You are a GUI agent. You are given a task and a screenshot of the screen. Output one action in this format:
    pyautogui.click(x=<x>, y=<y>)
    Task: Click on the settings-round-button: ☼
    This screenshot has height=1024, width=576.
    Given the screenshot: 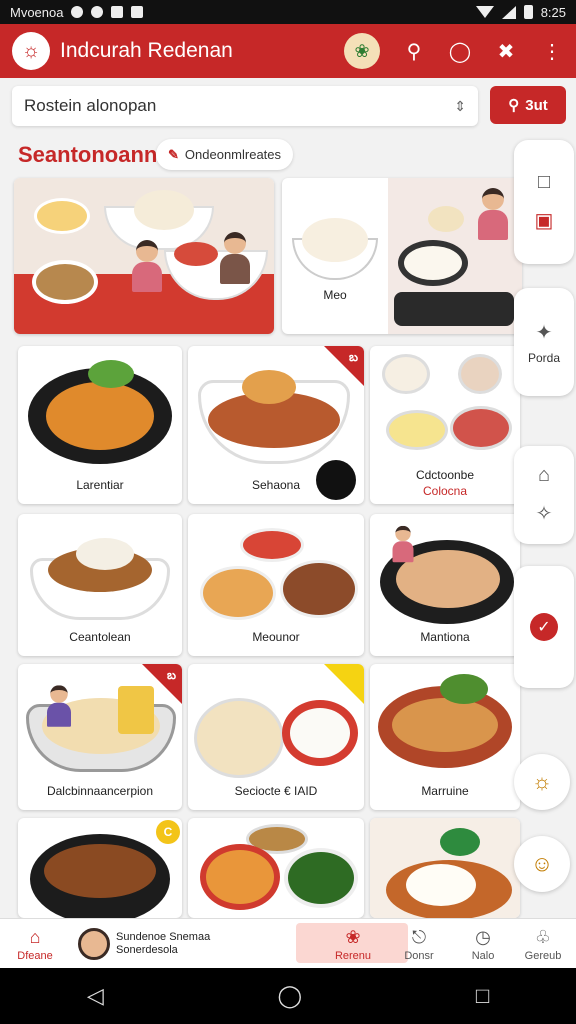 What is the action you would take?
    pyautogui.click(x=542, y=782)
    